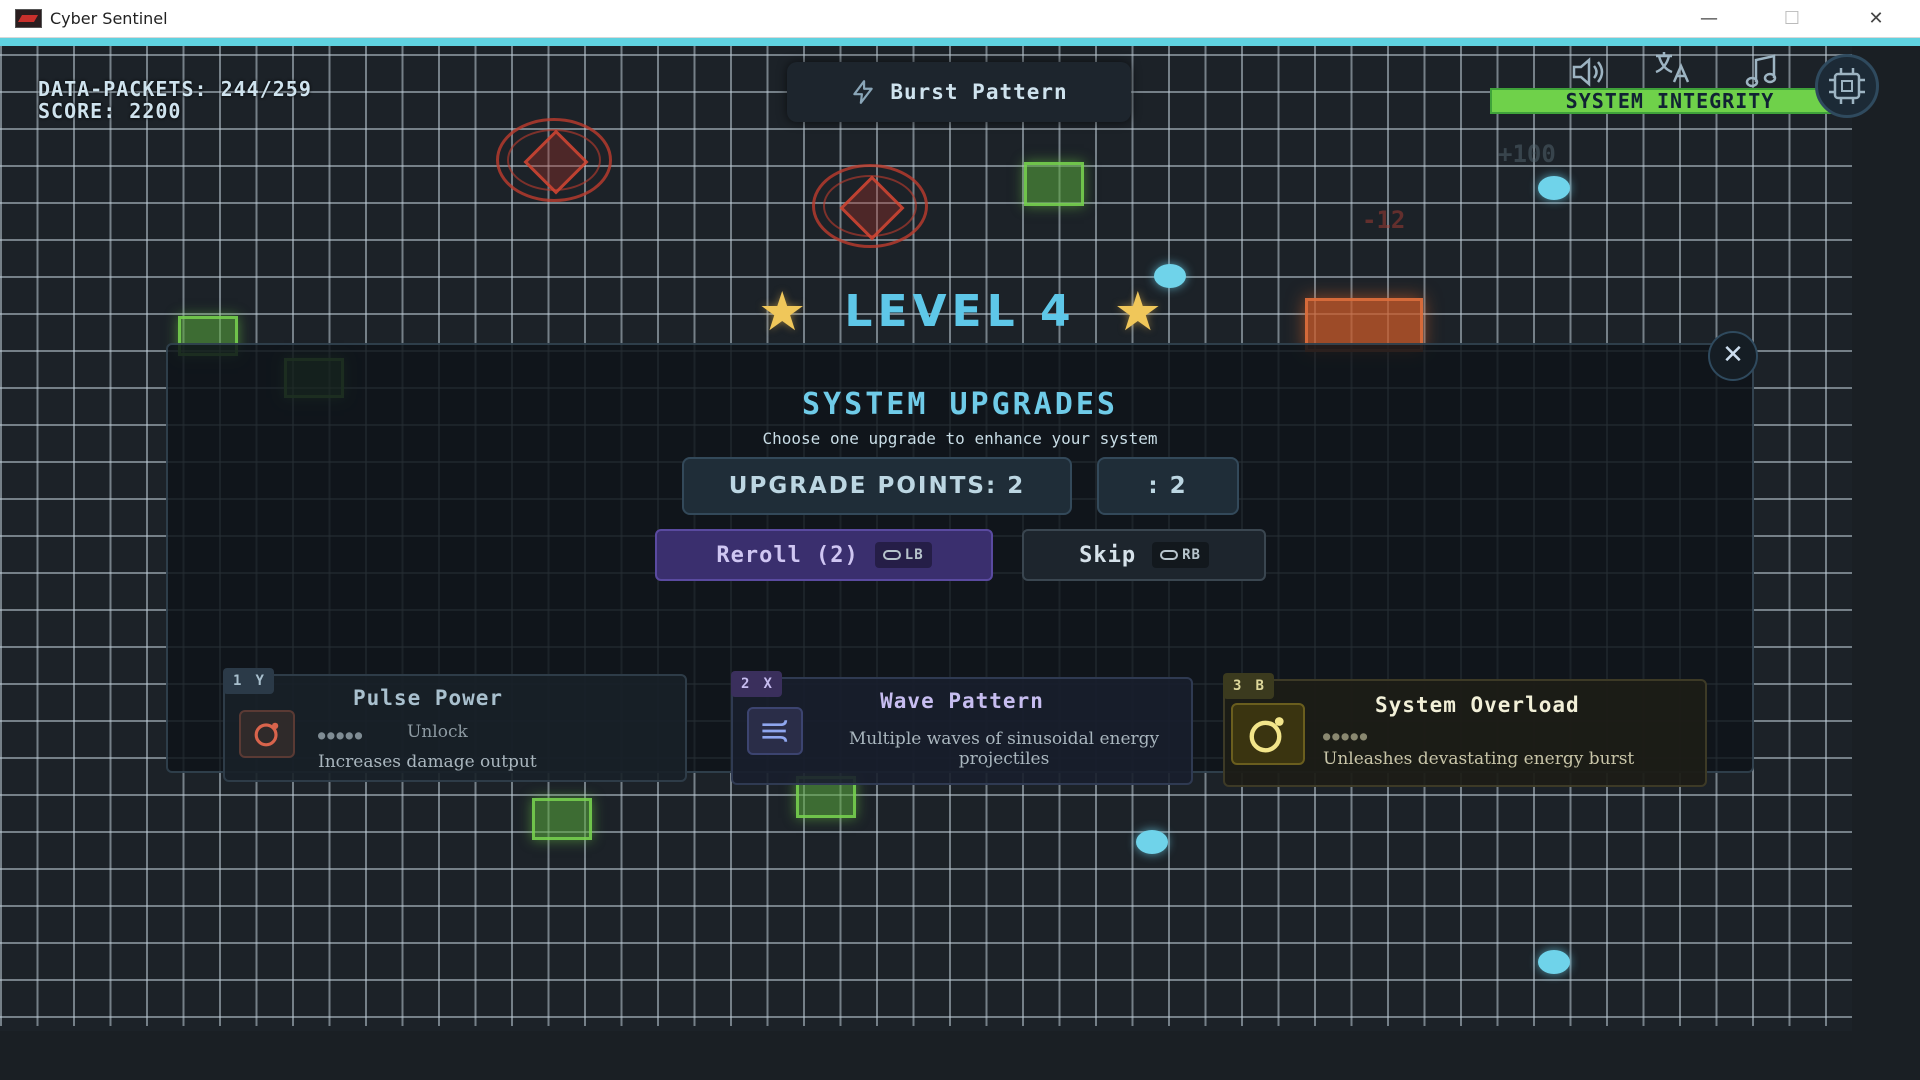 The width and height of the screenshot is (1920, 1080). What do you see at coordinates (1876, 19) in the screenshot?
I see `close-window-button: ✕` at bounding box center [1876, 19].